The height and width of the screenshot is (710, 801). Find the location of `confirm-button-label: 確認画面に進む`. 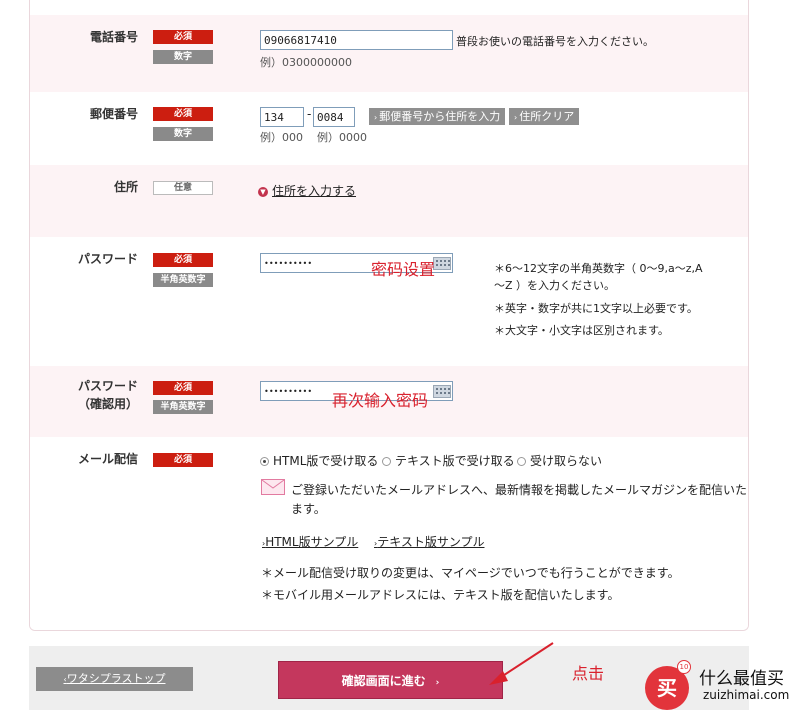

confirm-button-label: 確認画面に進む is located at coordinates (383, 681).